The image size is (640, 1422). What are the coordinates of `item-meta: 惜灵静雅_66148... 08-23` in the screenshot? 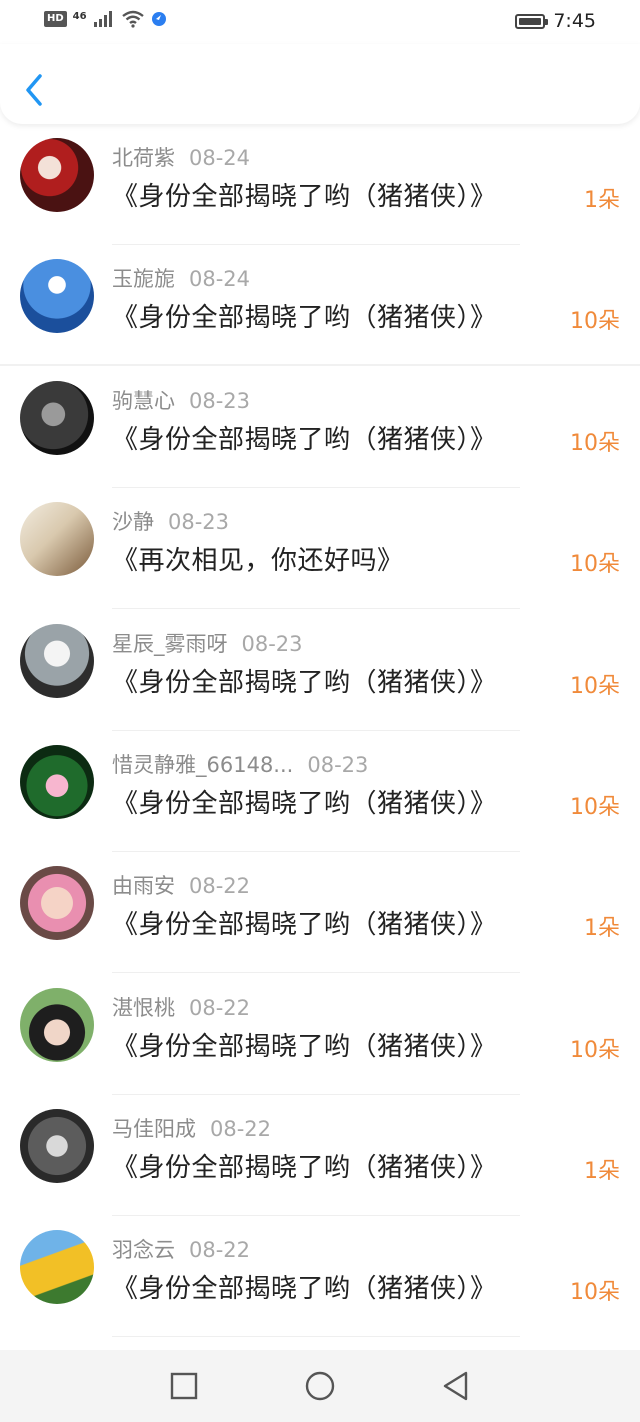 It's located at (240, 764).